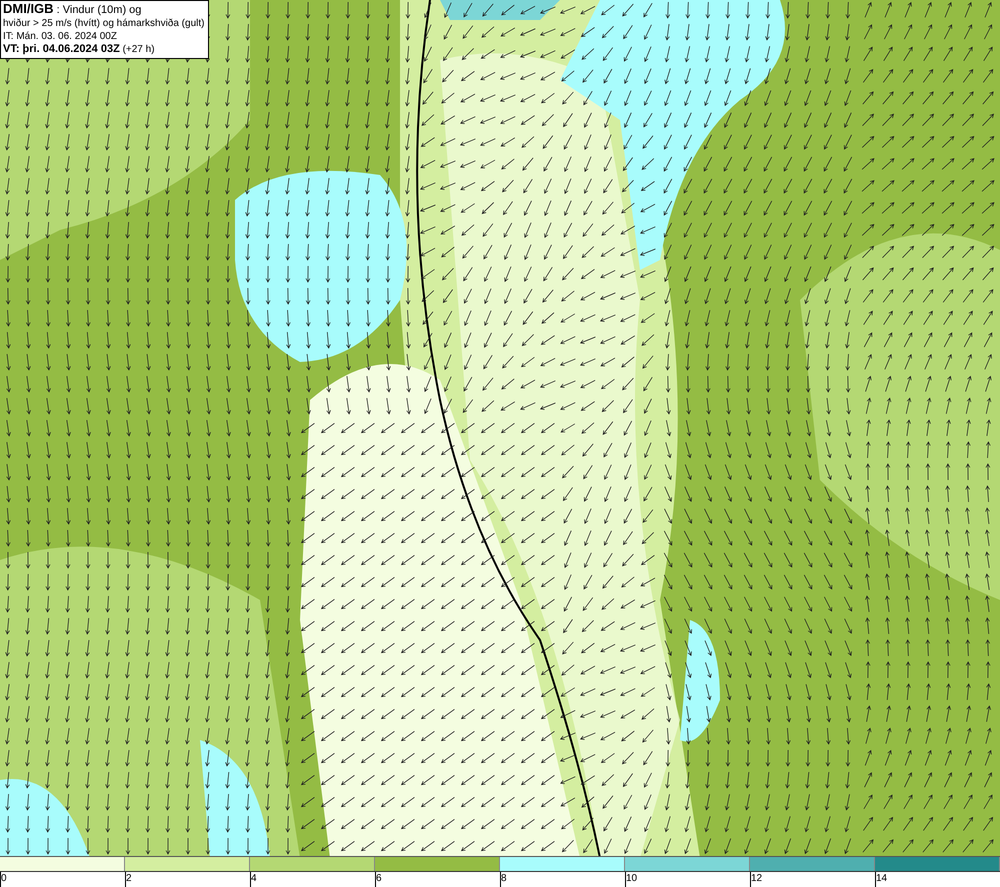 This screenshot has width=1000, height=887. I want to click on legend-label: 2, so click(128, 879).